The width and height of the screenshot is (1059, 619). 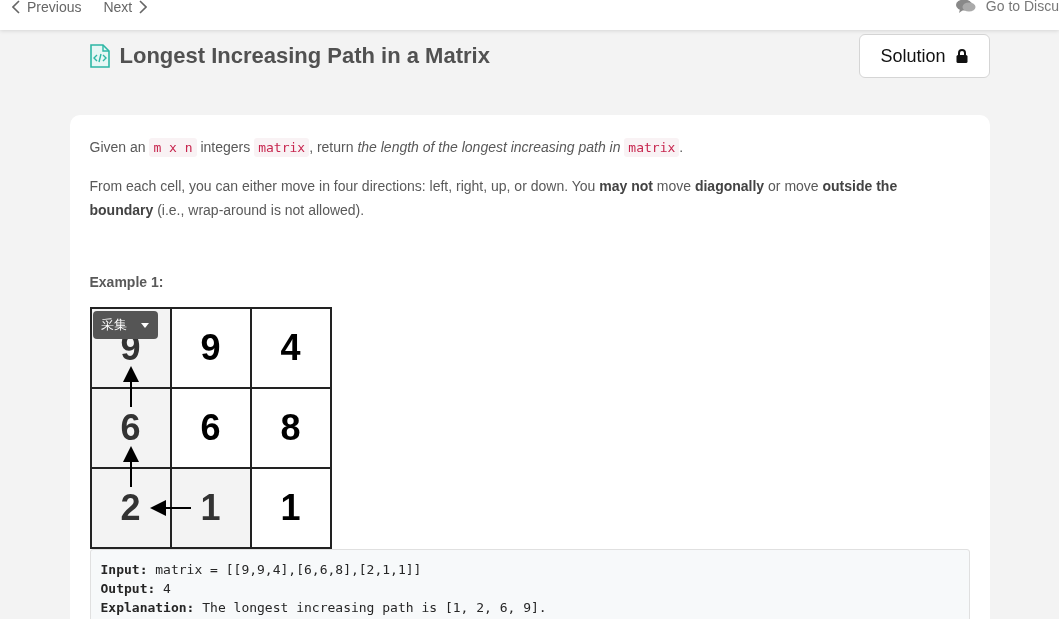 What do you see at coordinates (47, 7) in the screenshot?
I see `previous-link: Previous` at bounding box center [47, 7].